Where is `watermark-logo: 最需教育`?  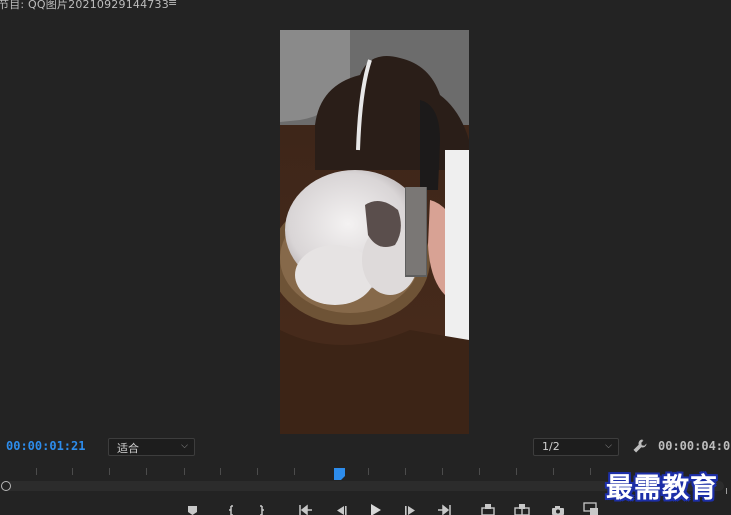
watermark-logo: 最需教育 is located at coordinates (662, 488).